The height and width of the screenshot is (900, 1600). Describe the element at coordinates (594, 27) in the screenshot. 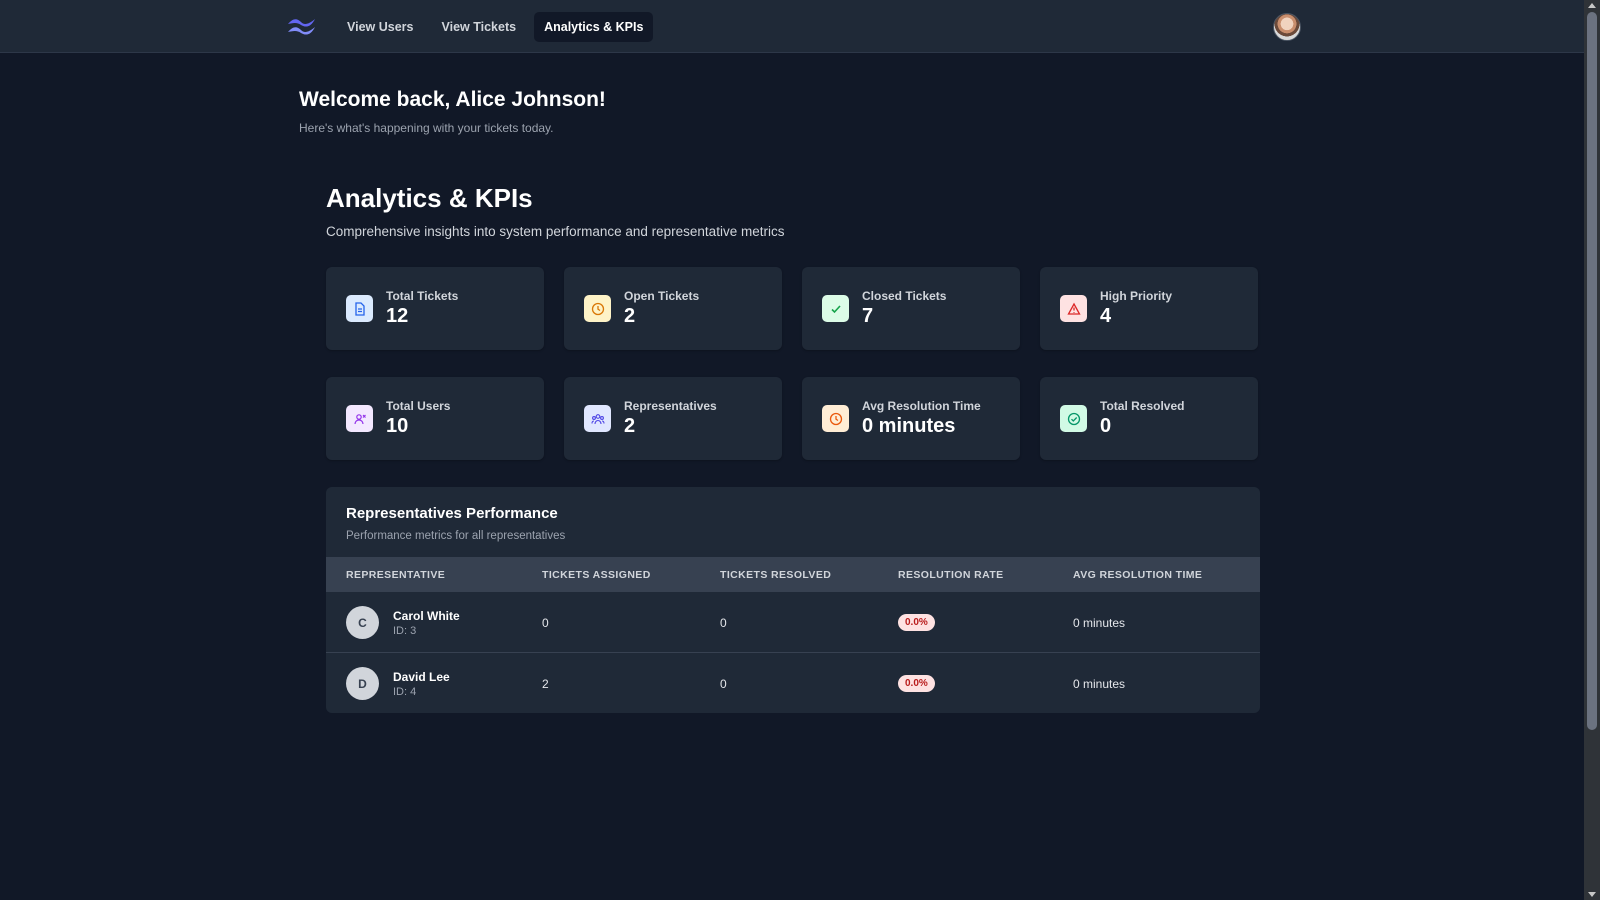

I see `nav-analytics-kpis: Analytics & KPIs` at that location.